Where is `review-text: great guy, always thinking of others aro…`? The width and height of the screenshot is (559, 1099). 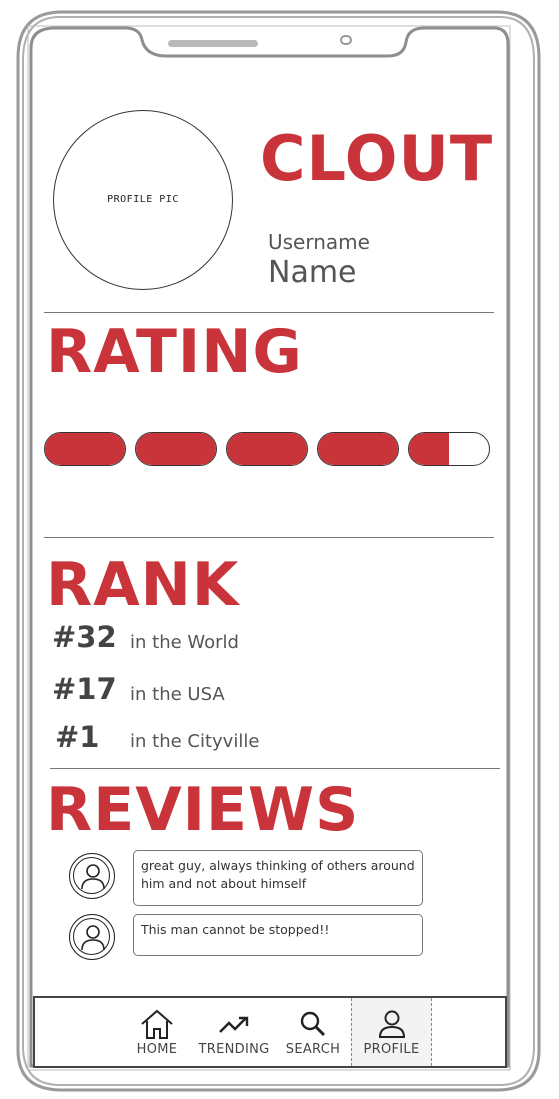 review-text: great guy, always thinking of others aro… is located at coordinates (278, 874).